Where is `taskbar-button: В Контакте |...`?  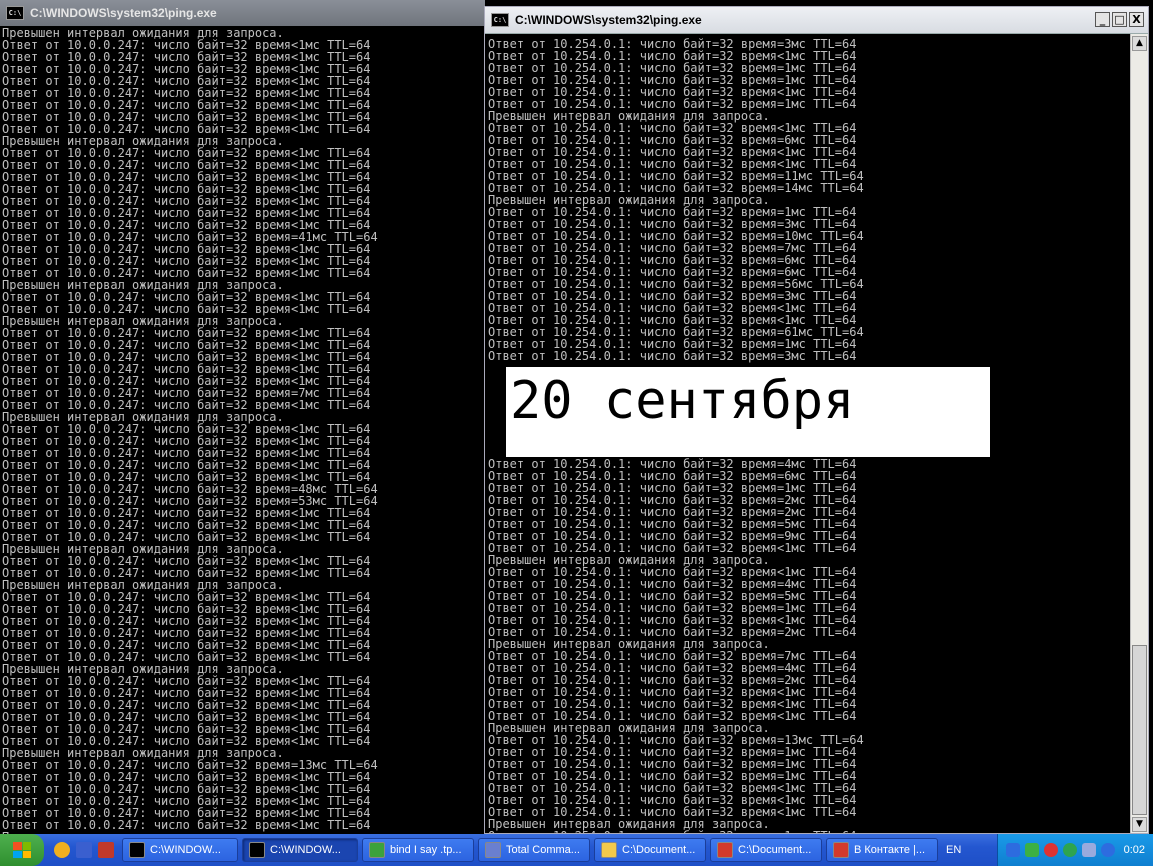 taskbar-button: В Контакте |... is located at coordinates (882, 850).